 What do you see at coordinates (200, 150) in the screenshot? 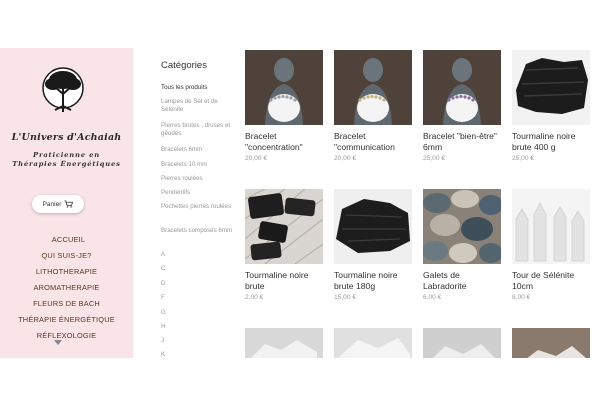
I see `category-bracelets-6mm: Bracelets 6mm` at bounding box center [200, 150].